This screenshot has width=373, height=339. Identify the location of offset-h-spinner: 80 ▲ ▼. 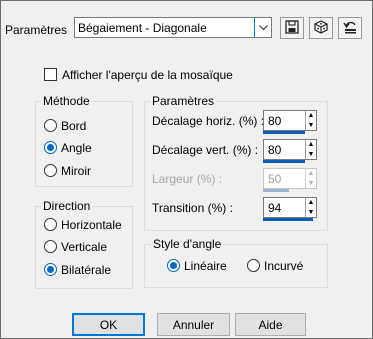
(290, 120).